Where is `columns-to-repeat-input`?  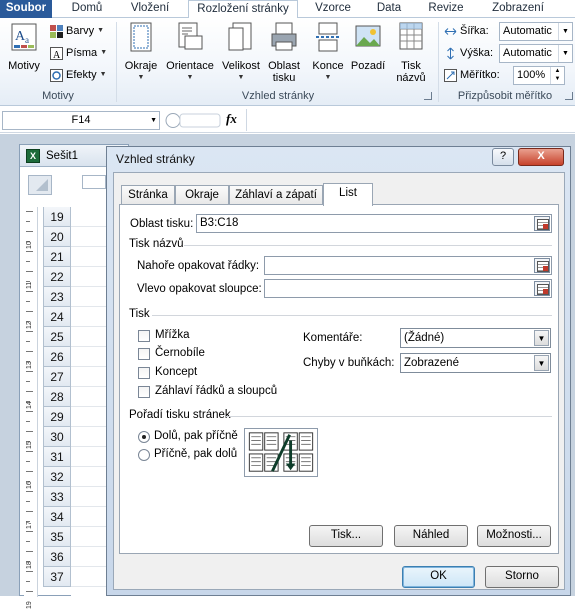 columns-to-repeat-input is located at coordinates (408, 288).